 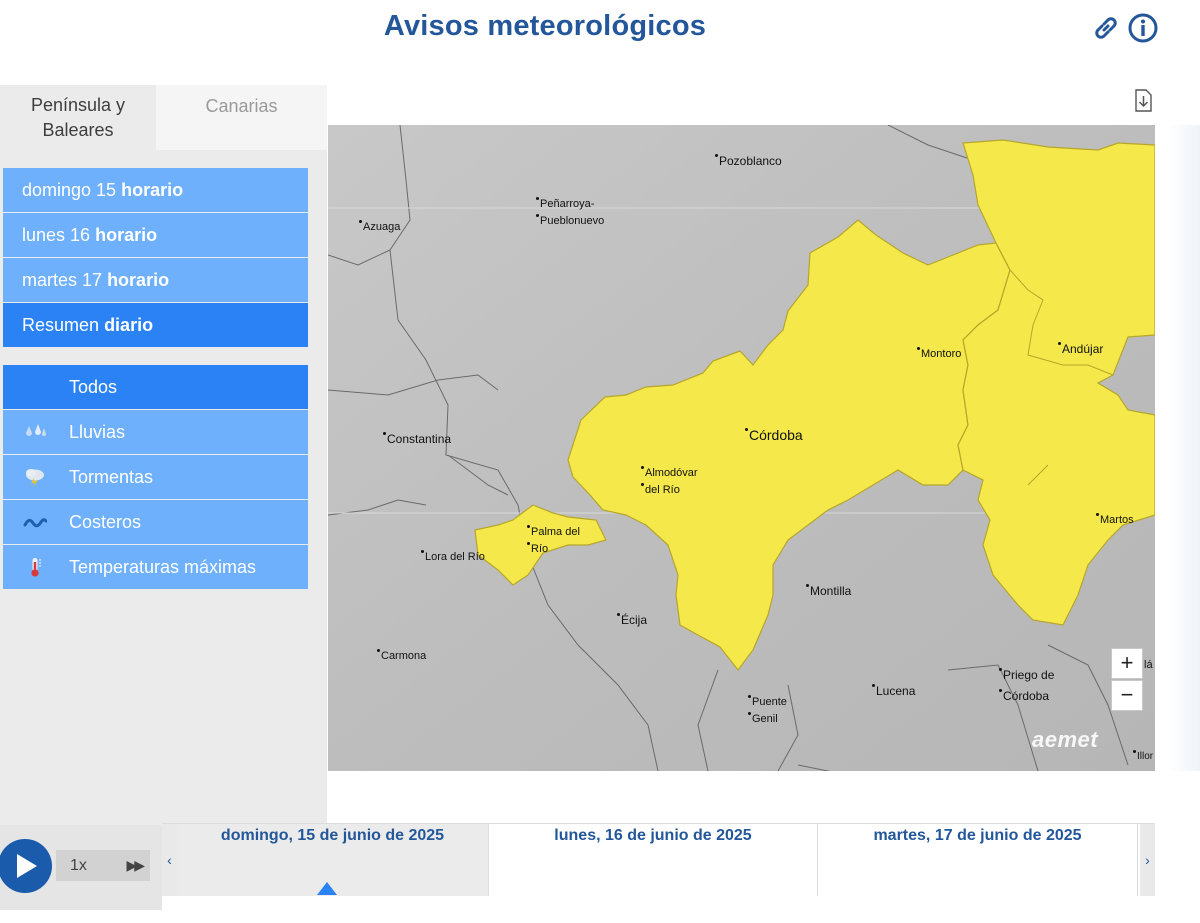 What do you see at coordinates (103, 865) in the screenshot?
I see `speed-selector: 1x ▶▶` at bounding box center [103, 865].